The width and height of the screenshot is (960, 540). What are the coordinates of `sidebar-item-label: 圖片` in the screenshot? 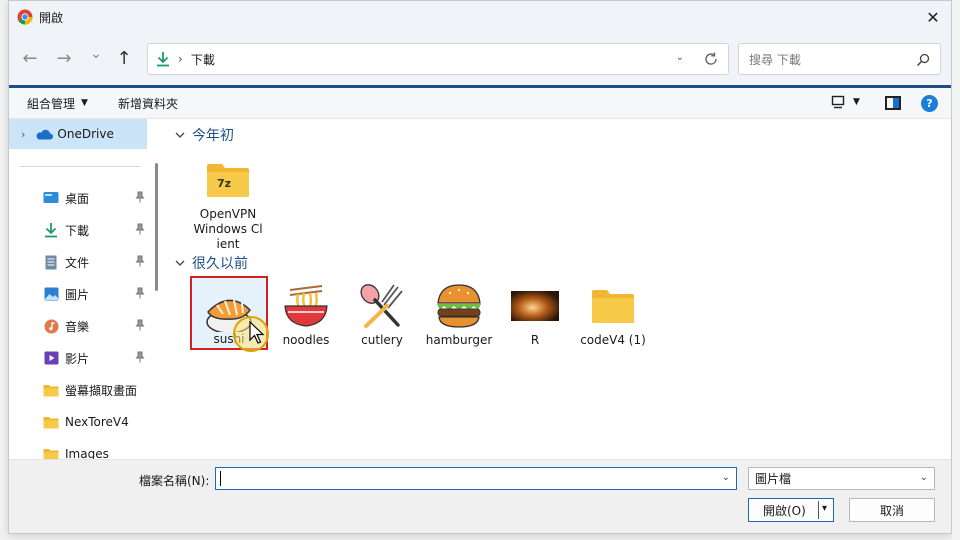 It's located at (77, 294).